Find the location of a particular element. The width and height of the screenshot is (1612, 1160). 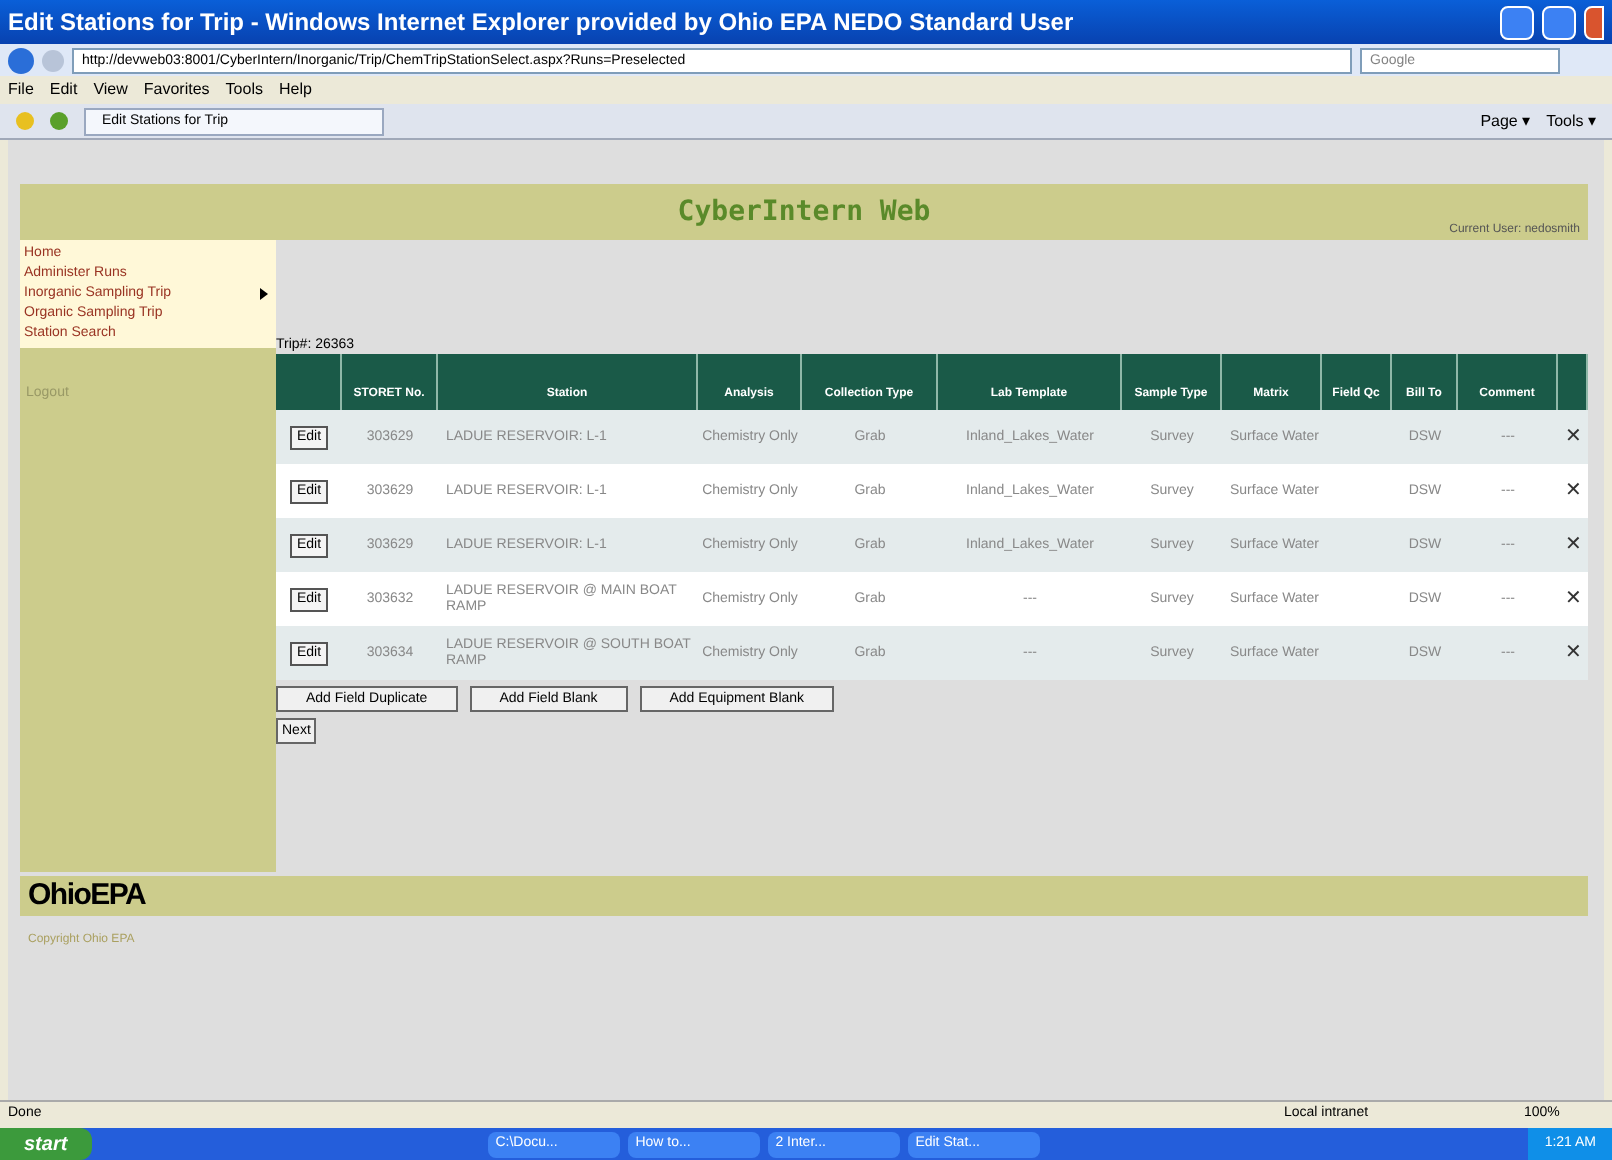

menu-item: Tools is located at coordinates (244, 90).